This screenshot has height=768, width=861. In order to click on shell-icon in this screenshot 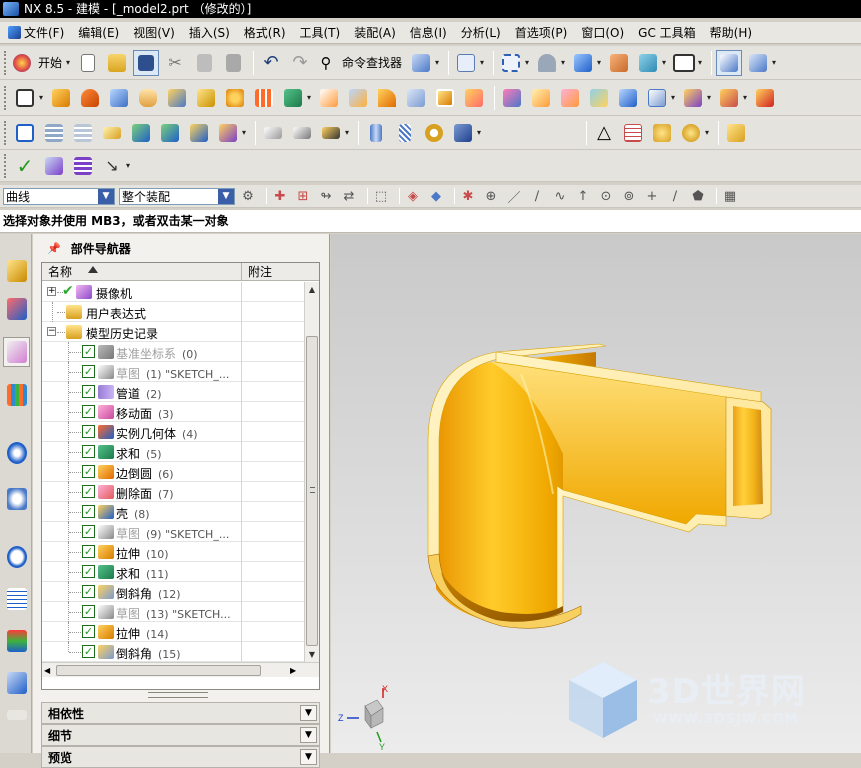, I will do `click(445, 98)`.